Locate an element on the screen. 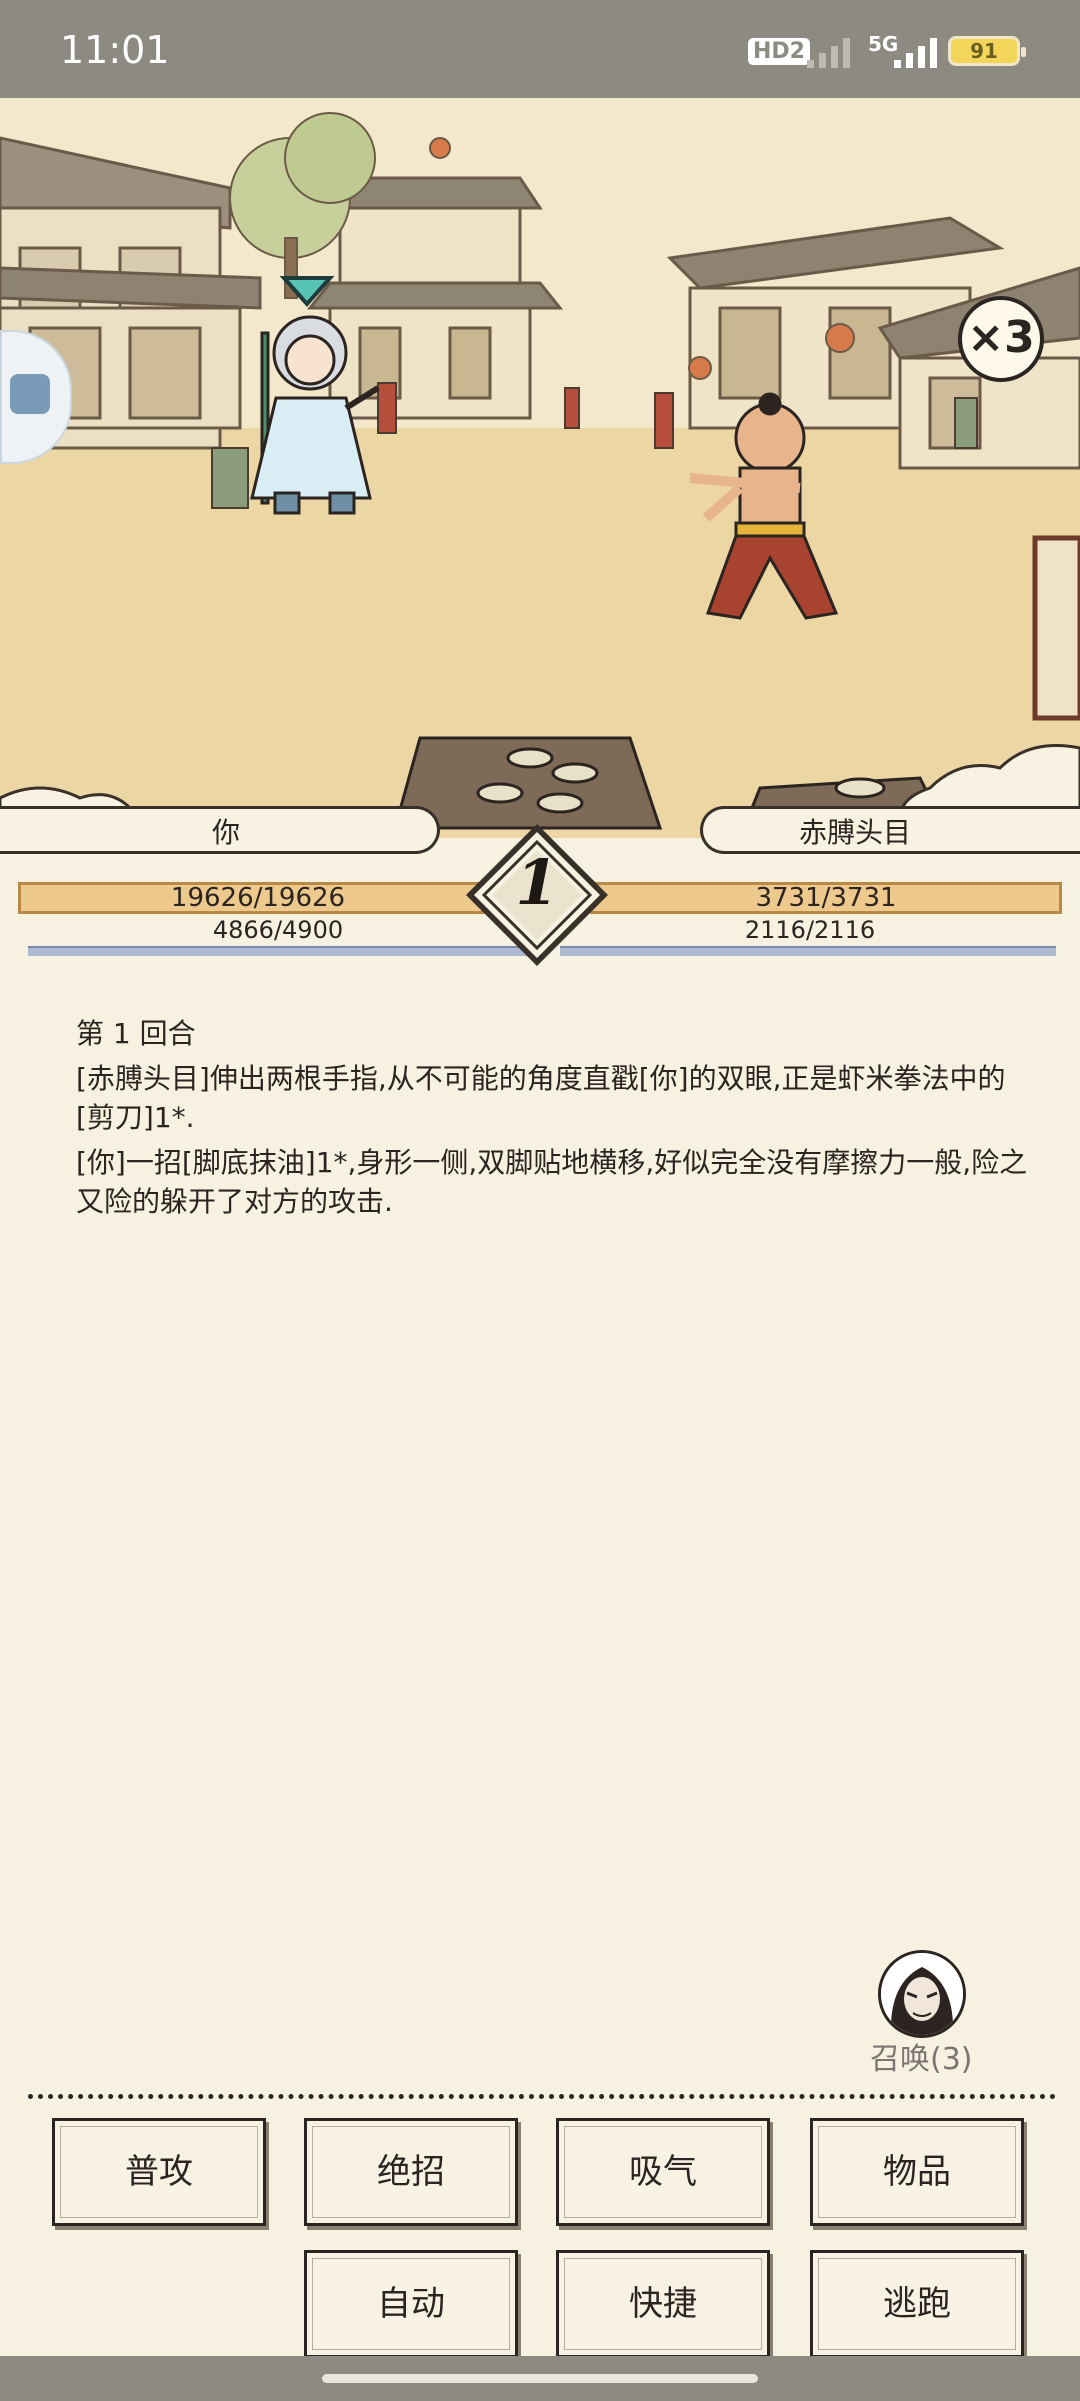 The image size is (1080, 2401). ultimate-button: 绝招 is located at coordinates (411, 2172).